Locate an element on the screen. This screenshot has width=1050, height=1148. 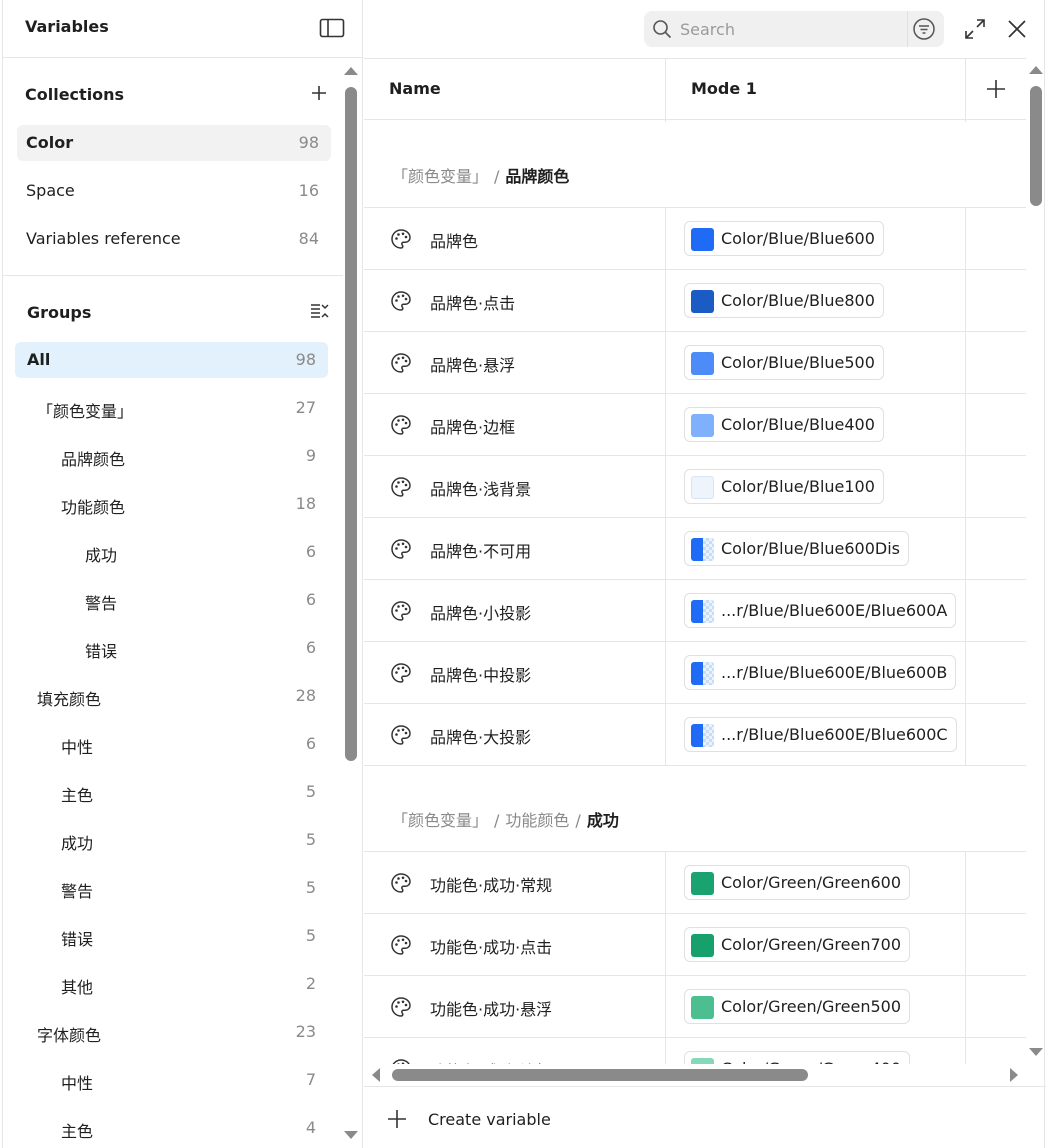
variable-value-pill: ...r/Blue/Blue600E/Blue600B is located at coordinates (820, 672).